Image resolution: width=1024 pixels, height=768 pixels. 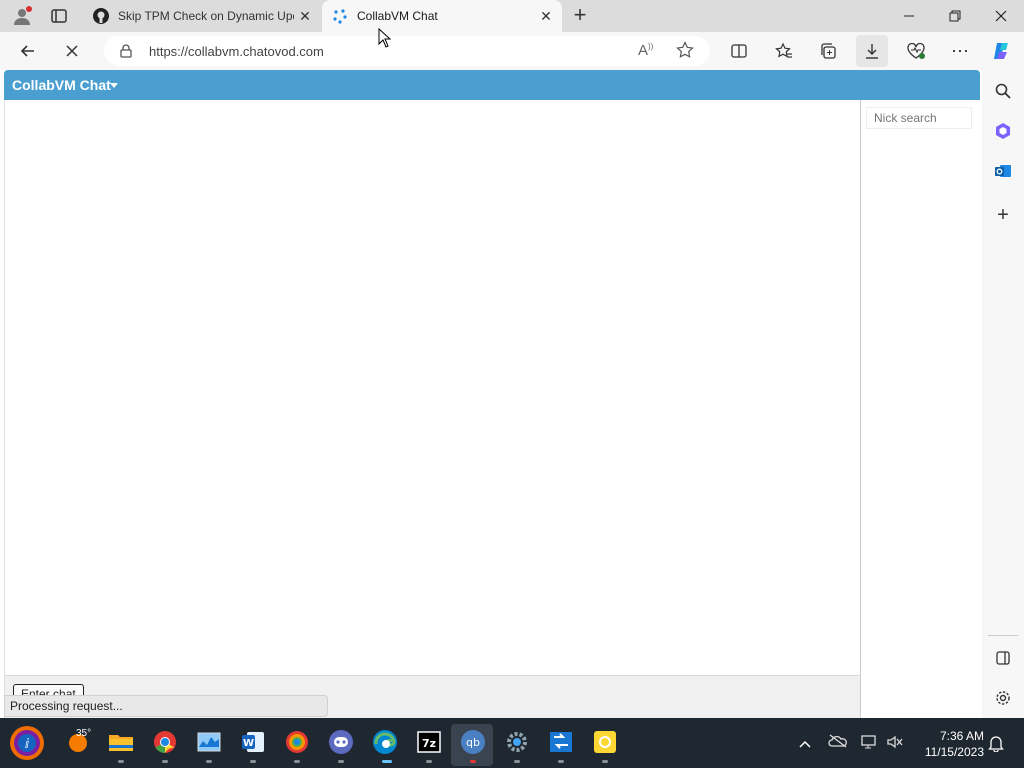 What do you see at coordinates (236, 51) in the screenshot?
I see `url-text: https://collabvm.chatovod.com` at bounding box center [236, 51].